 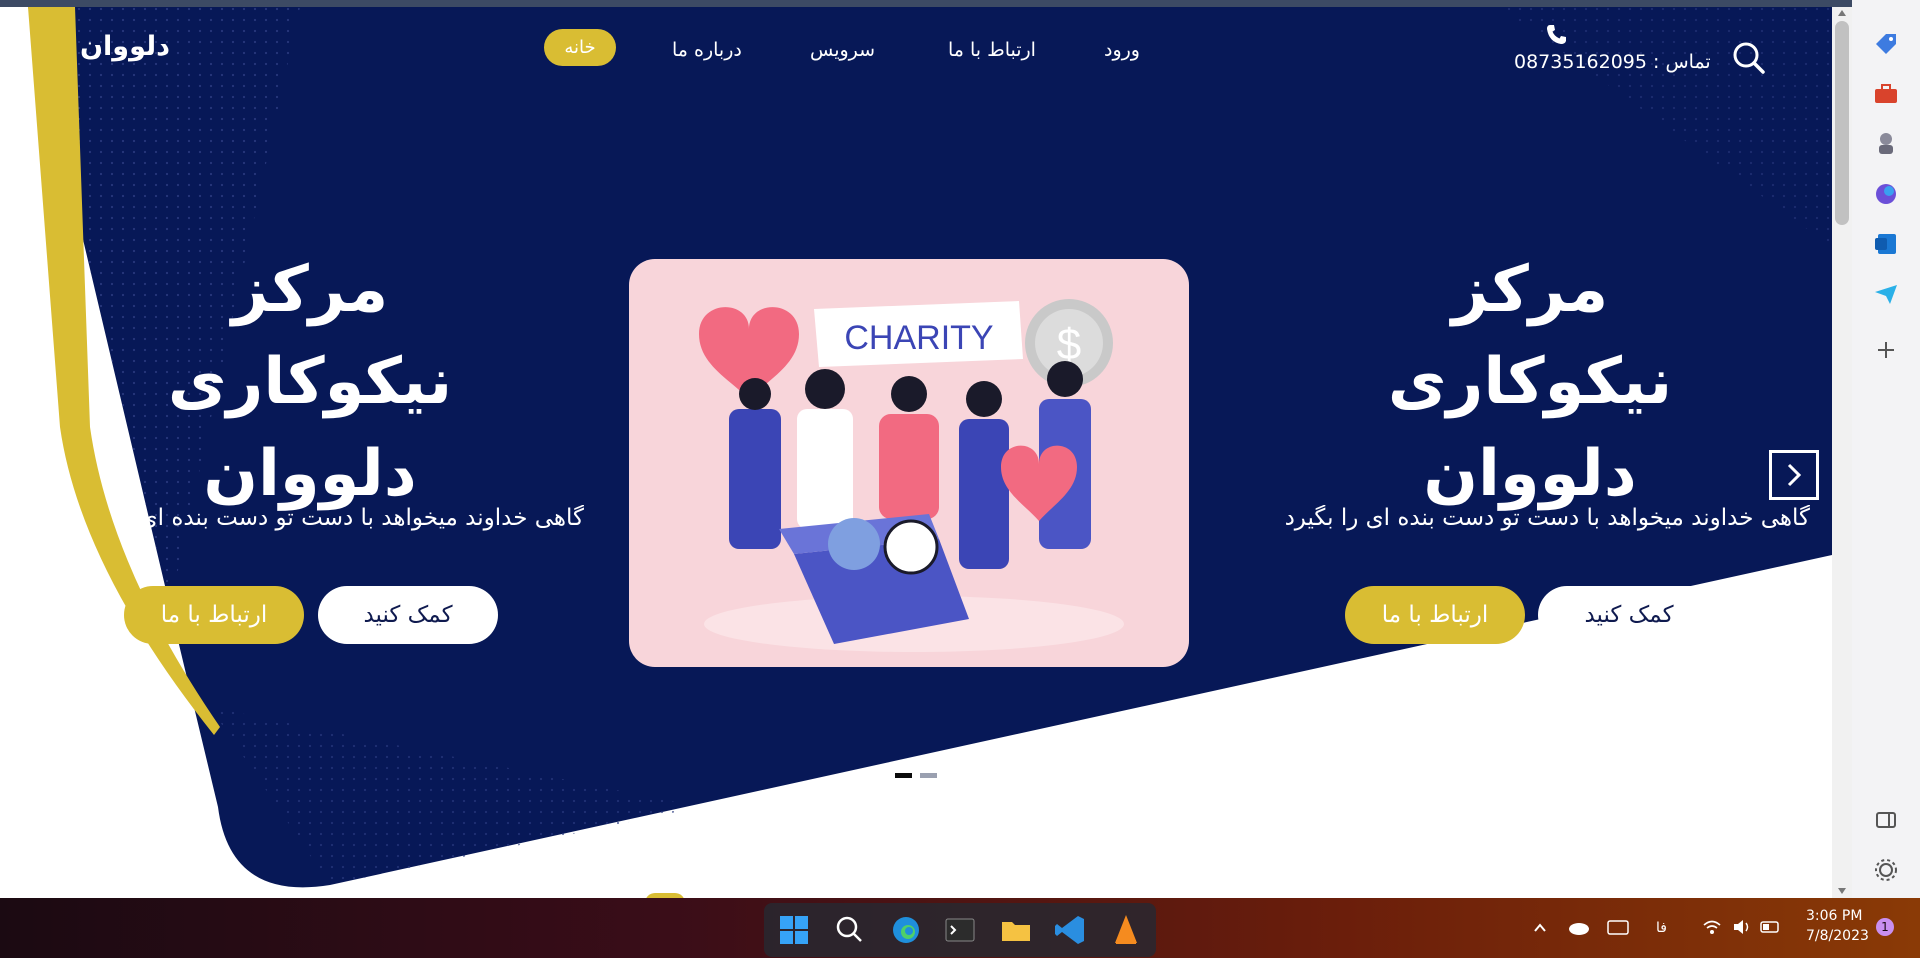 I want to click on taskbar-clock-date: 7/8/2023, so click(x=1837, y=936).